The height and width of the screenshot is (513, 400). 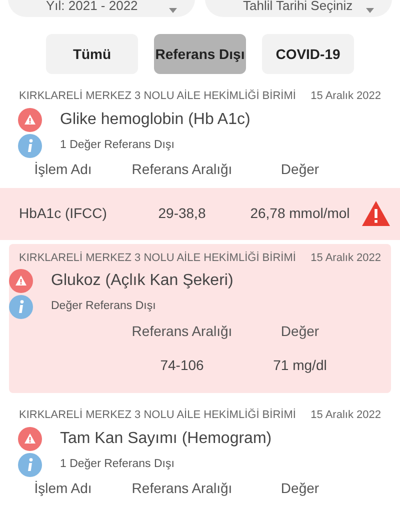 I want to click on out-of-range-note: Değer Referans Dışı, so click(x=103, y=306).